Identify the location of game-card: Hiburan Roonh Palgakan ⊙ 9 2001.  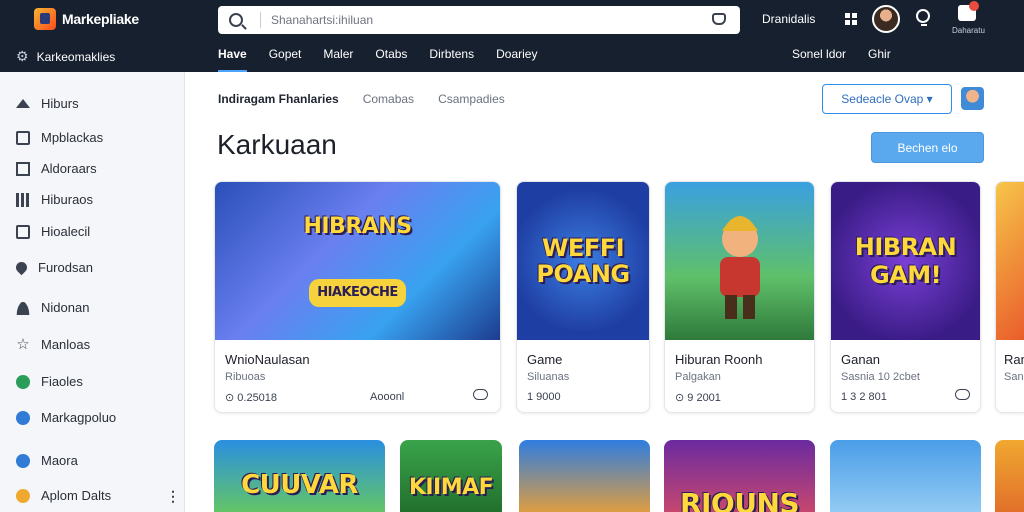
(739, 297).